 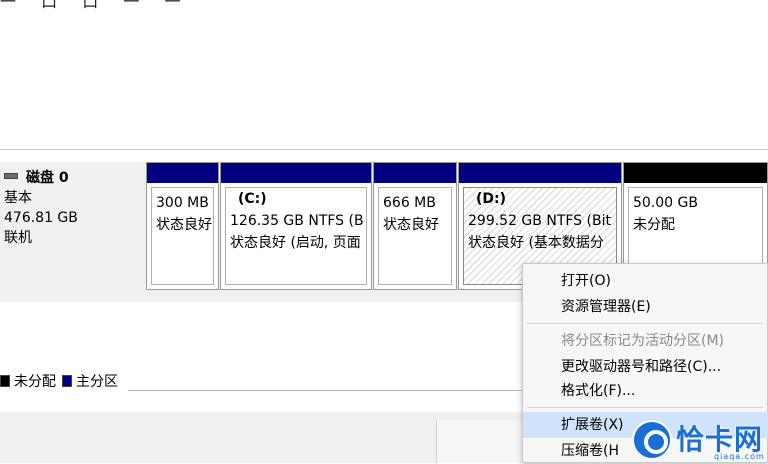 What do you see at coordinates (539, 221) in the screenshot?
I see `partition-size: 299.52 GB NTFS (Bit` at bounding box center [539, 221].